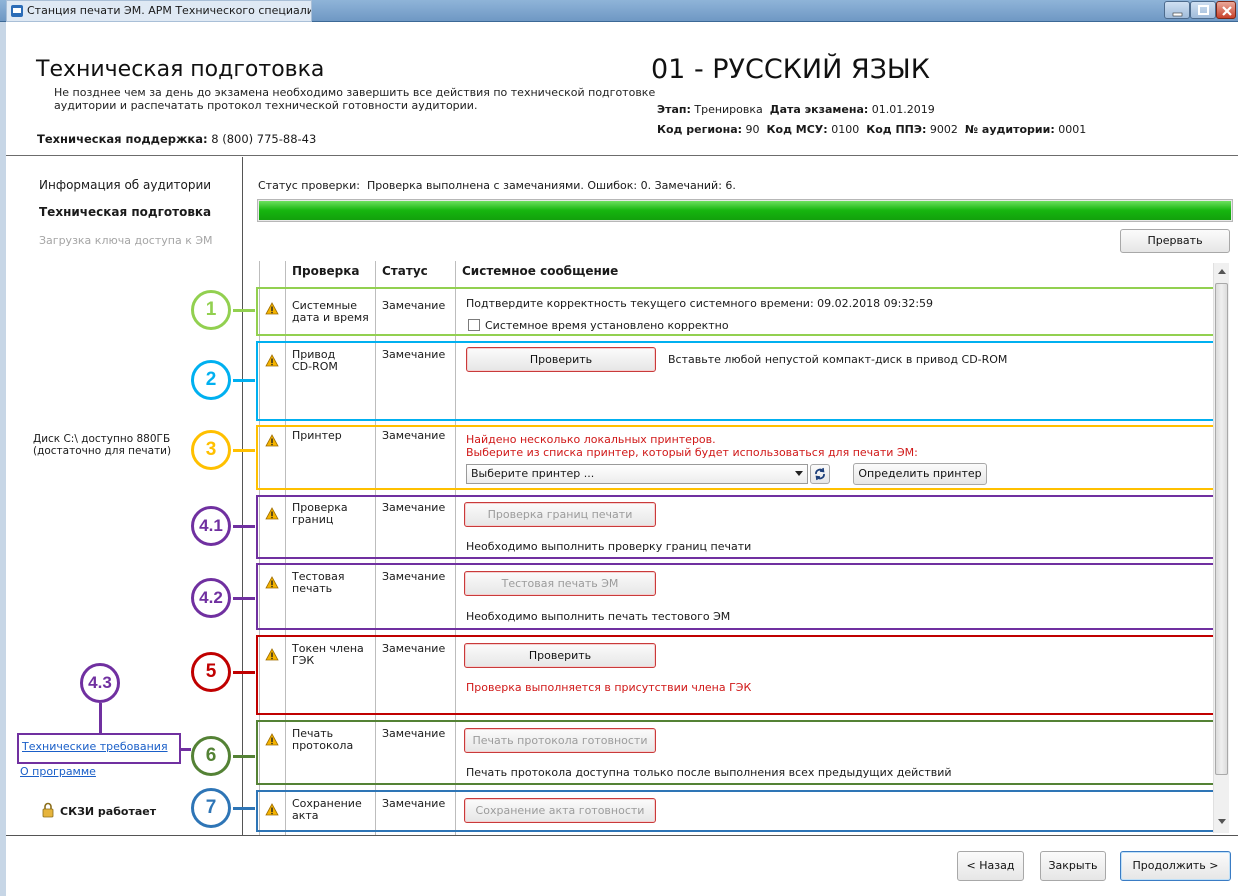 This screenshot has height=896, width=1238. I want to click on date-value: 01.01.2019, so click(903, 109).